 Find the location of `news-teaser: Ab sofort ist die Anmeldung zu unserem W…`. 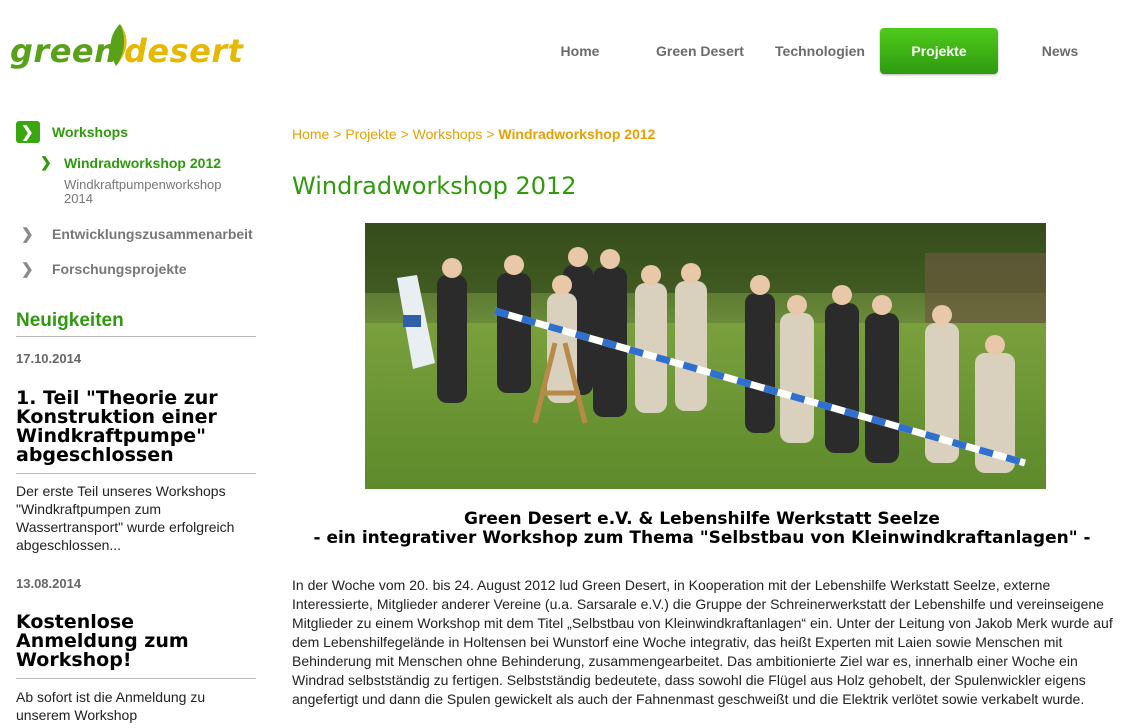

news-teaser: Ab sofort ist die Anmeldung zu unserem W… is located at coordinates (111, 706).